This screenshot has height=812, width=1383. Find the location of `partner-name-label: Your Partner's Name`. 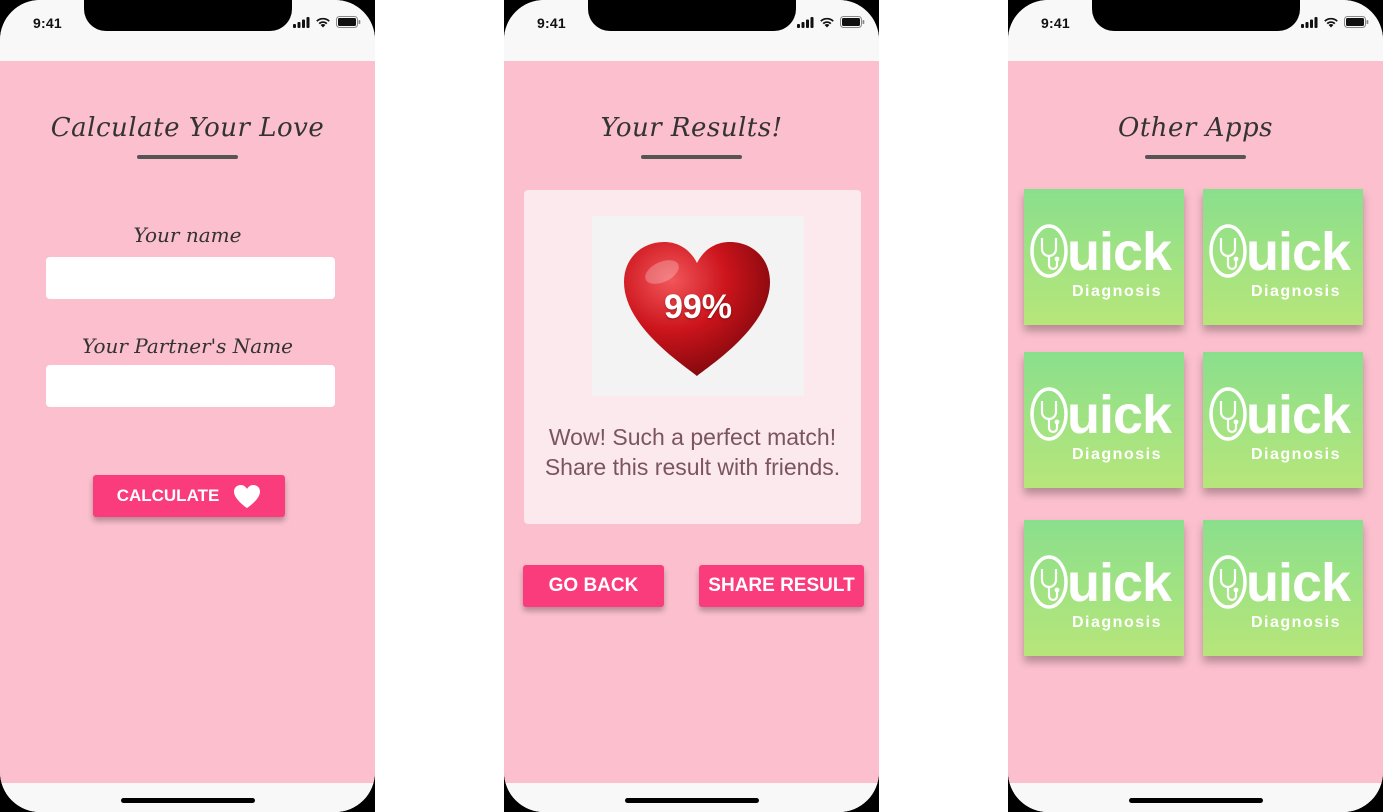

partner-name-label: Your Partner's Name is located at coordinates (187, 346).